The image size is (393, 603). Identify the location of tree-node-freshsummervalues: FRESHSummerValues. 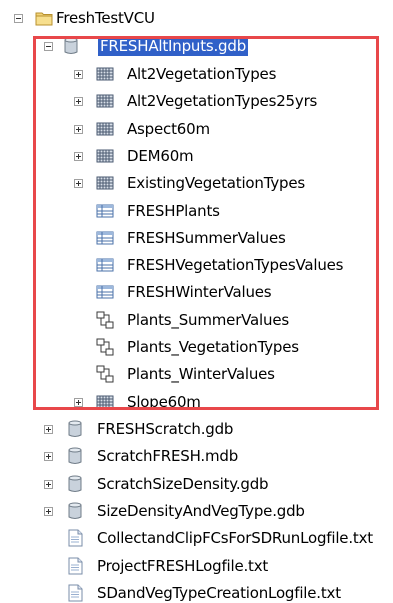
(196, 238).